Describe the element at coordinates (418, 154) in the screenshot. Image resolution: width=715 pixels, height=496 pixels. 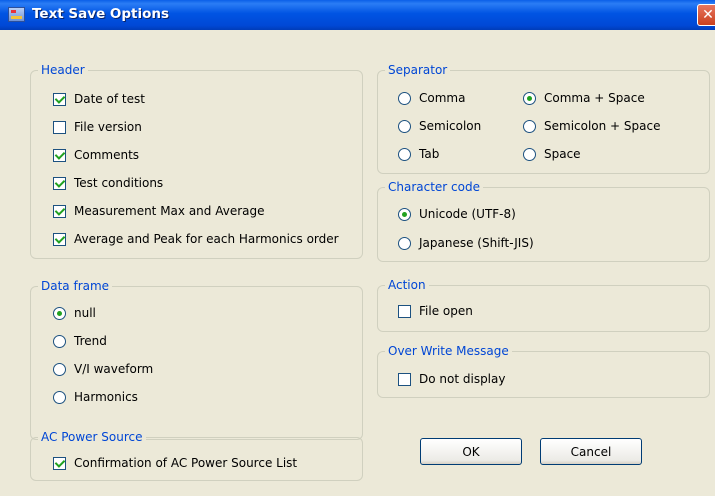
I see `separator-tab-radio-row: Tab` at that location.